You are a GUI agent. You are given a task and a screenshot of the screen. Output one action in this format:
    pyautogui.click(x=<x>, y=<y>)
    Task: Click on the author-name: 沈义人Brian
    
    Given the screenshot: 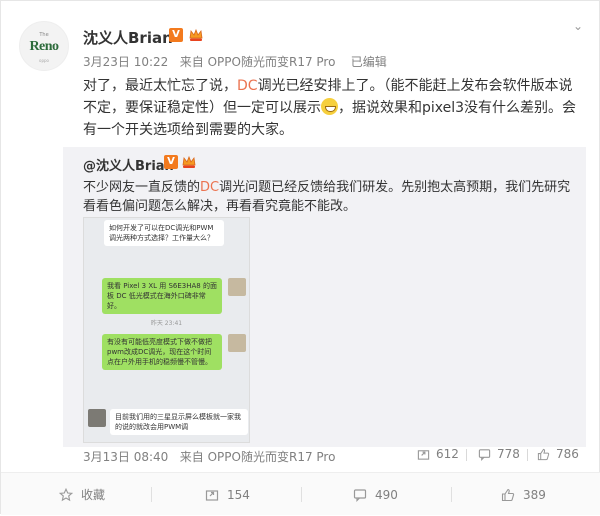 What is the action you would take?
    pyautogui.click(x=128, y=37)
    